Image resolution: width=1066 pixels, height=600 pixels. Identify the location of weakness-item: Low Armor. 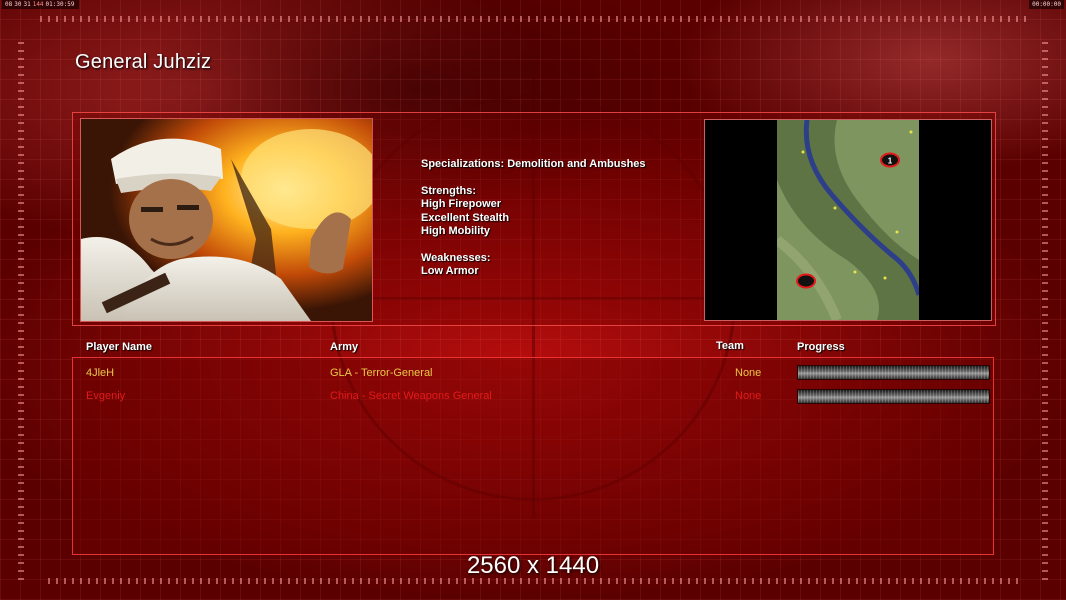
(450, 271).